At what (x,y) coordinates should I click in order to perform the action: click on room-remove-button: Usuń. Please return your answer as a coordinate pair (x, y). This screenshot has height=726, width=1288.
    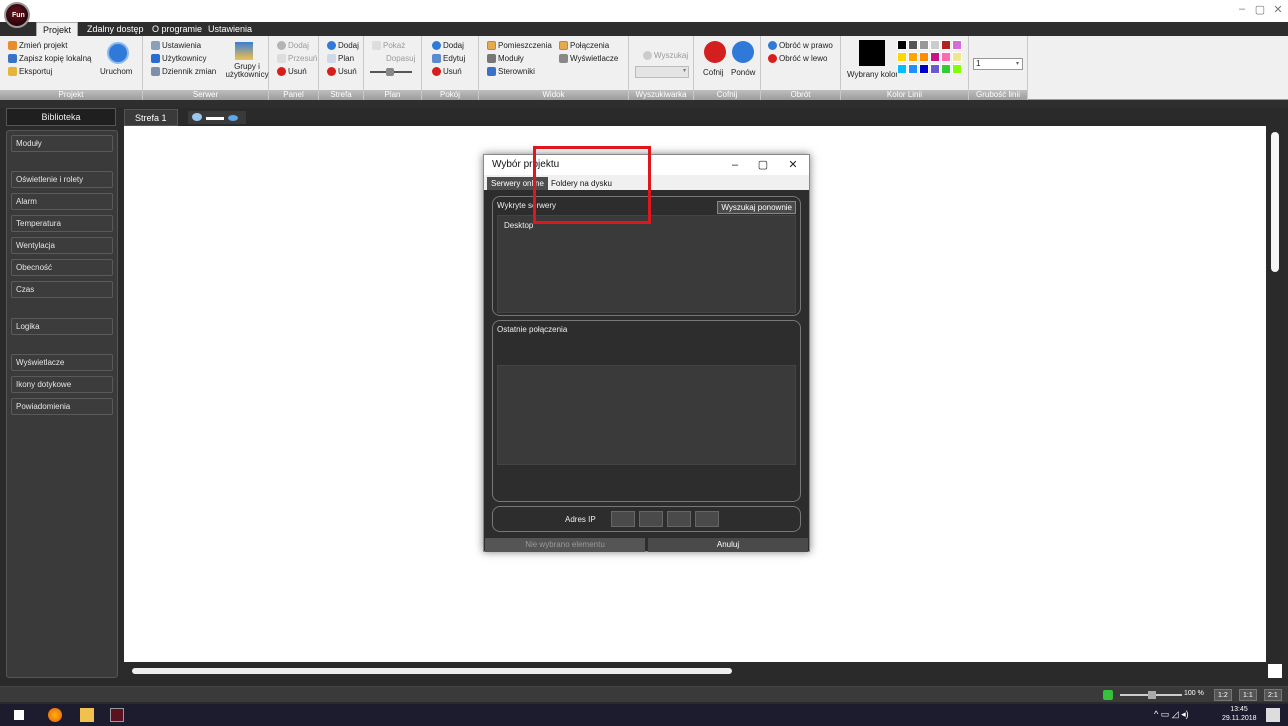
    Looking at the image, I should click on (447, 71).